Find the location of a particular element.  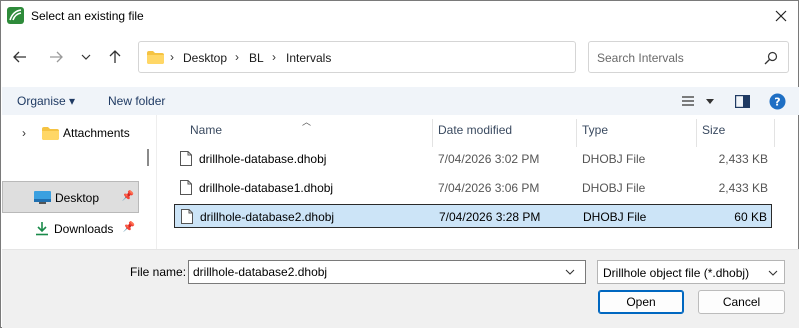

file-date: 7/04/2026 3:28 PM is located at coordinates (490, 217).